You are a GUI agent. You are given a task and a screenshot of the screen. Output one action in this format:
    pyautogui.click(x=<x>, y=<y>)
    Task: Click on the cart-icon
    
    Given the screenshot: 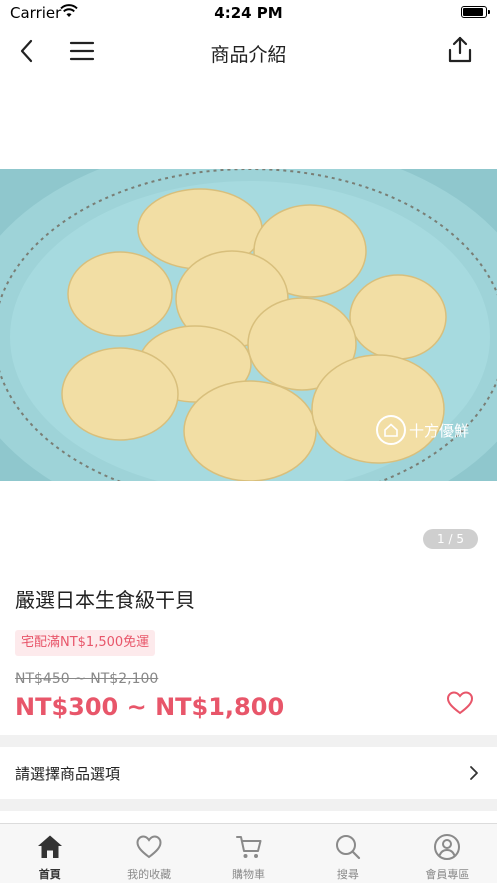 What is the action you would take?
    pyautogui.click(x=248, y=847)
    